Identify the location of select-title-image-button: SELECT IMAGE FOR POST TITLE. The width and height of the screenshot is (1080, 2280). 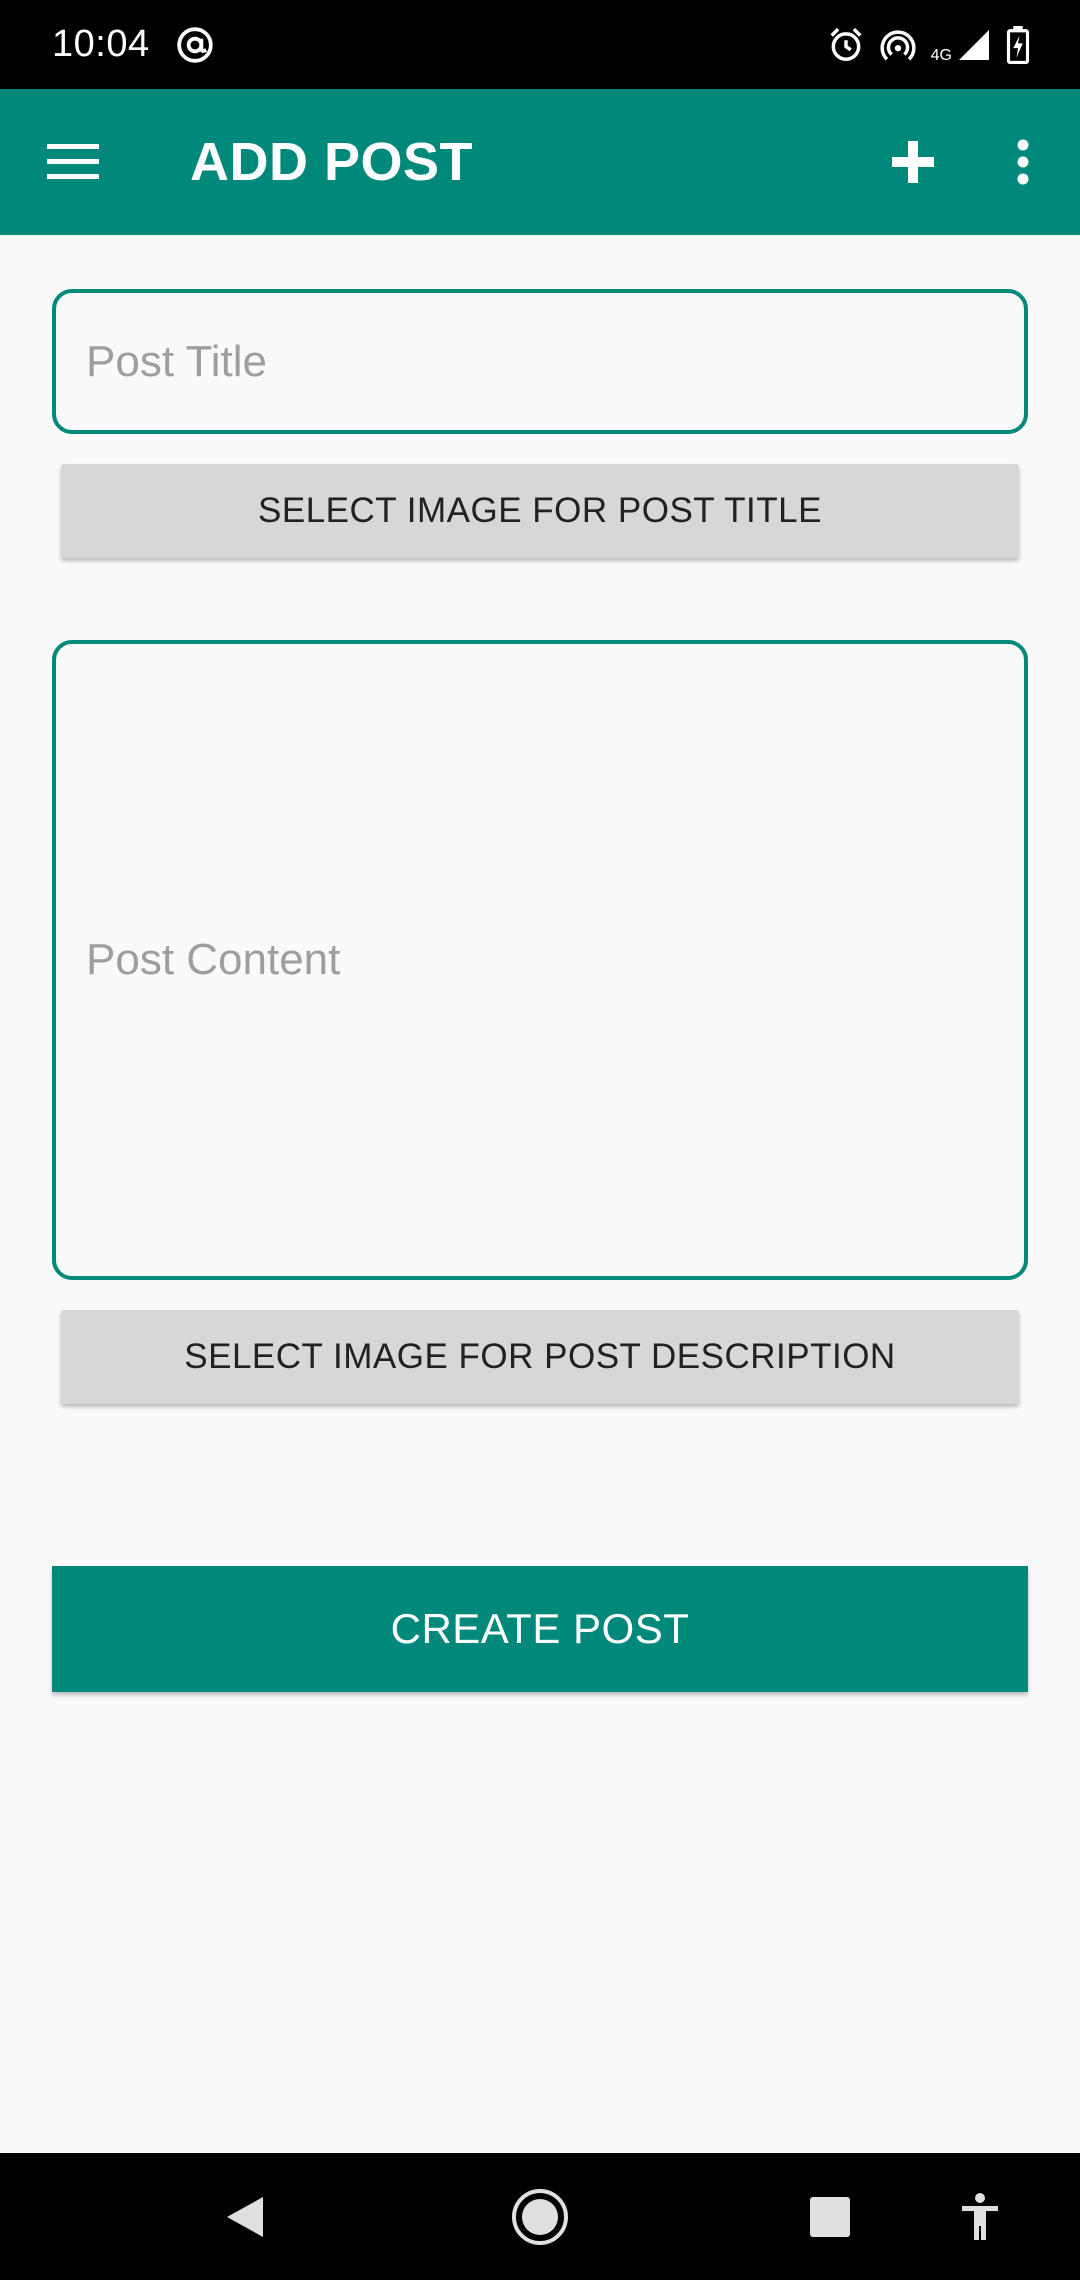
(540, 511).